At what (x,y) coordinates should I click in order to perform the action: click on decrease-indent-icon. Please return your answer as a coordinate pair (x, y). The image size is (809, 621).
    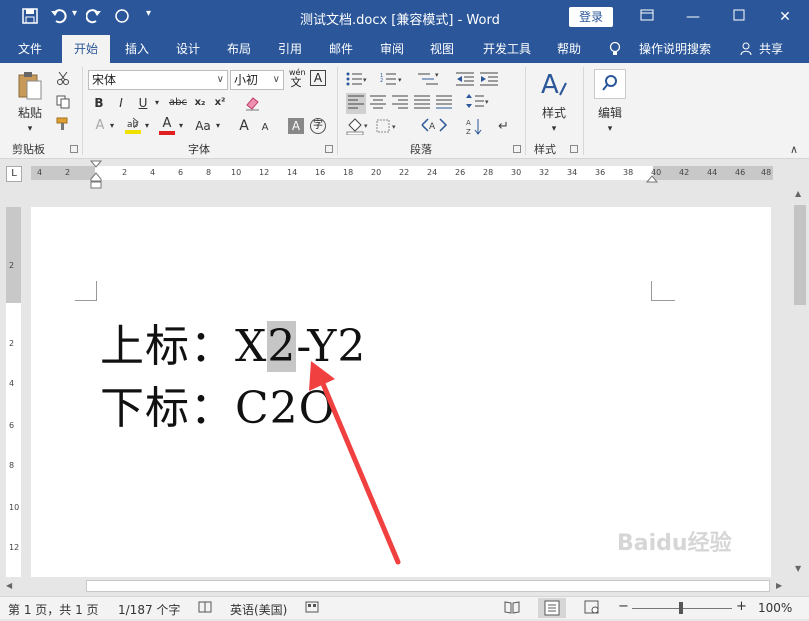
    Looking at the image, I should click on (465, 80).